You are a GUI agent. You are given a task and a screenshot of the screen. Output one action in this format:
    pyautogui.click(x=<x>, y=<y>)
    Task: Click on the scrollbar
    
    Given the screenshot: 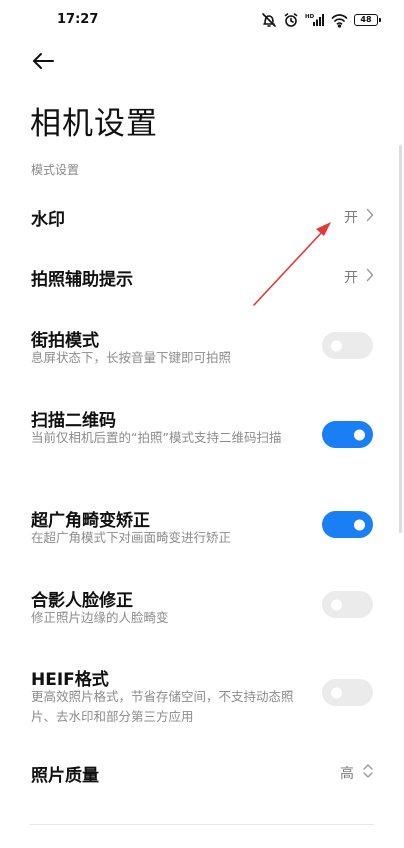 What is the action you would take?
    pyautogui.click(x=400, y=339)
    